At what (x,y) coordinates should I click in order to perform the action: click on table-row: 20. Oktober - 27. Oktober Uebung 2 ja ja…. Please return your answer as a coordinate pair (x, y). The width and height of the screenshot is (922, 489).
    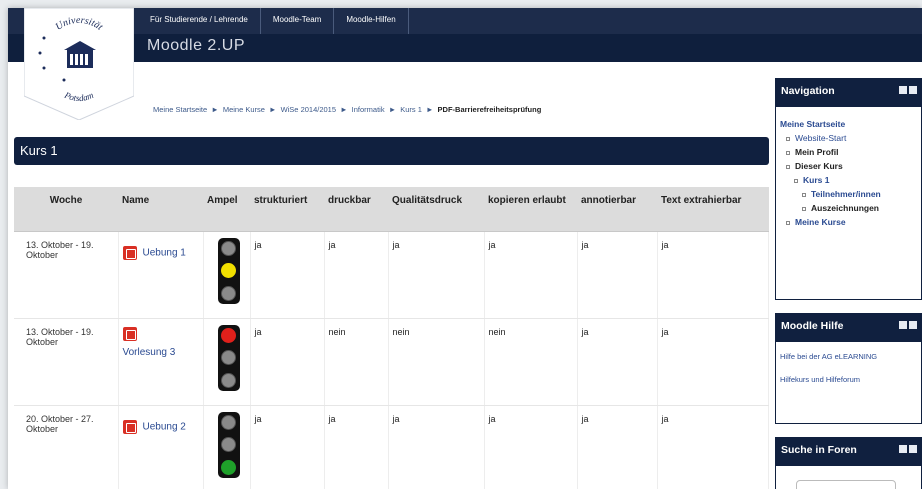
    Looking at the image, I should click on (391, 447).